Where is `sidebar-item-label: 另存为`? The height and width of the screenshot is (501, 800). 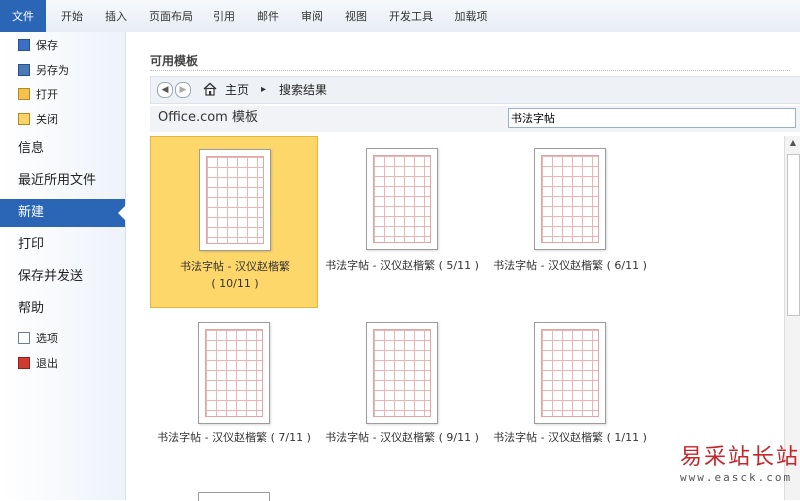 sidebar-item-label: 另存为 is located at coordinates (52, 70).